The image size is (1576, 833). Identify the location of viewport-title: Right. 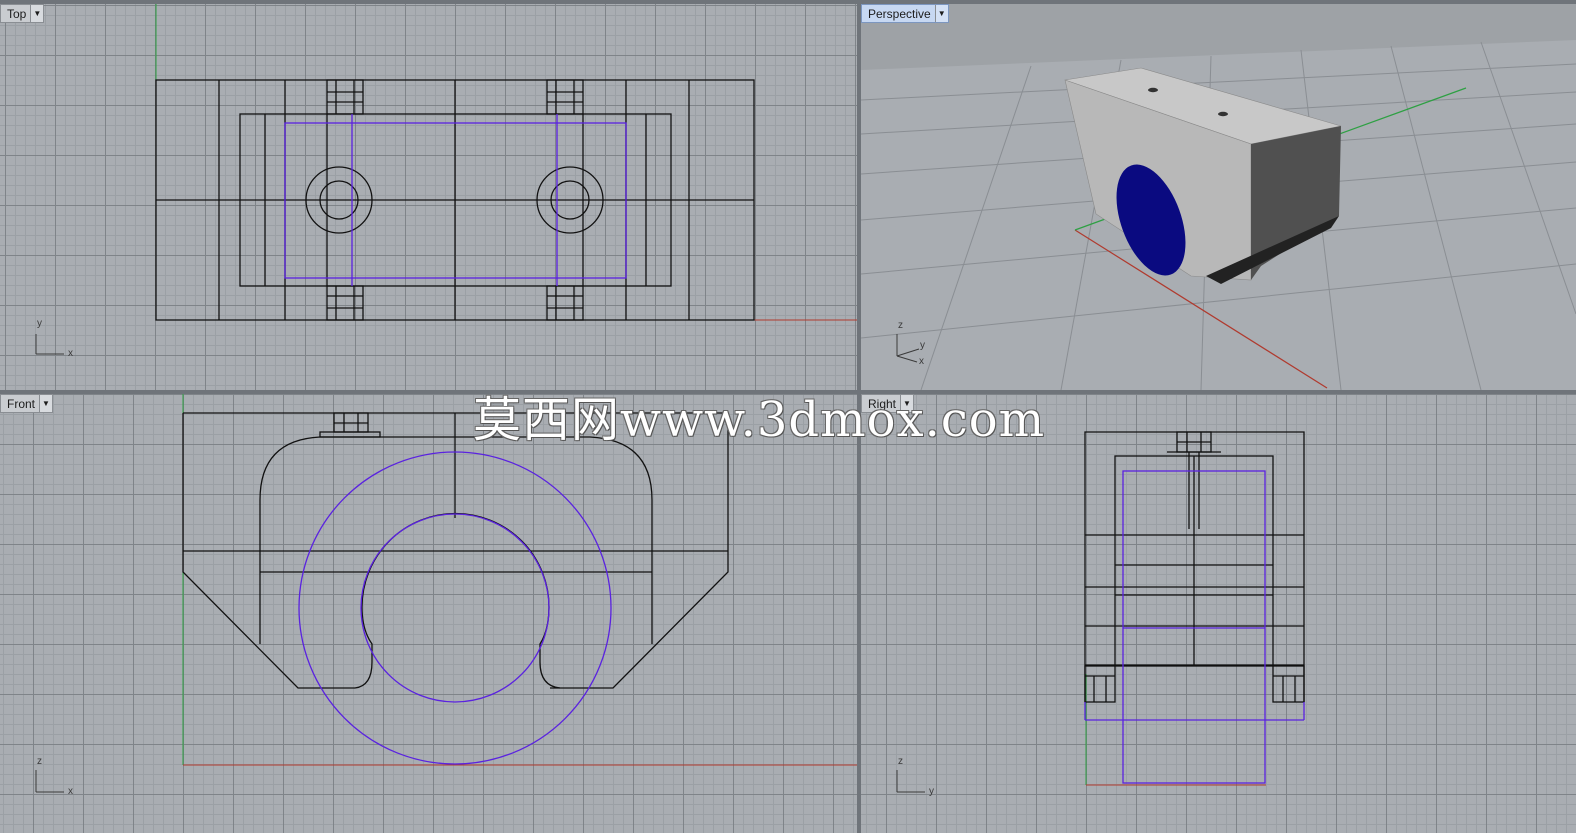
(882, 403).